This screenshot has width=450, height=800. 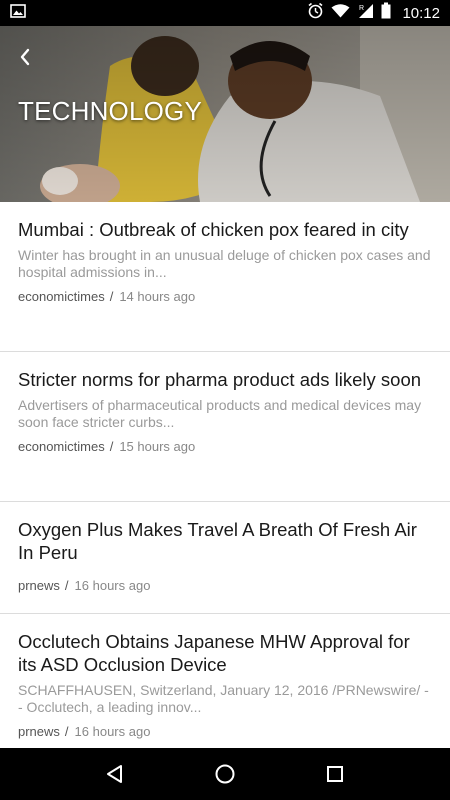 I want to click on article-meta: economictimes / 14 hours ago, so click(x=225, y=296).